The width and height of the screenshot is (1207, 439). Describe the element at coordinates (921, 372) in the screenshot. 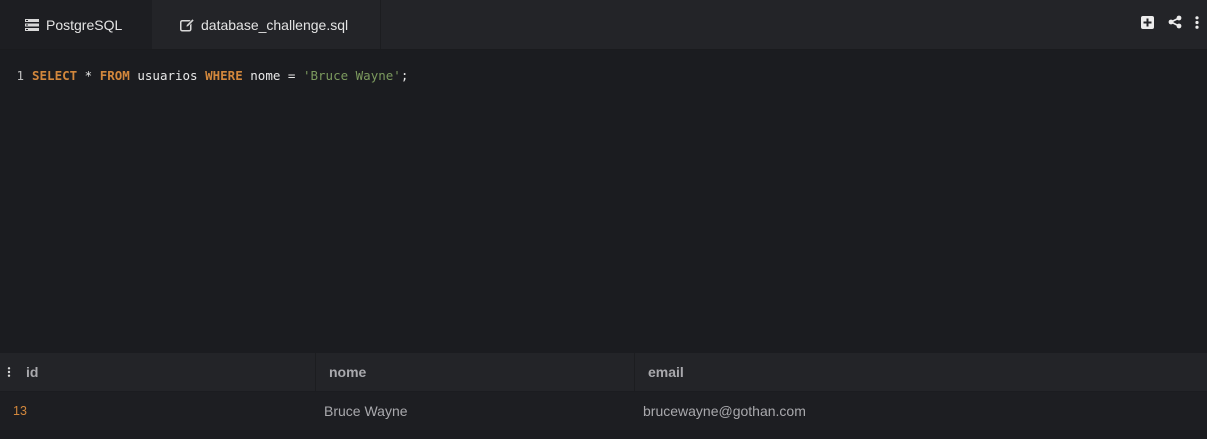

I see `column-header-email: email` at that location.